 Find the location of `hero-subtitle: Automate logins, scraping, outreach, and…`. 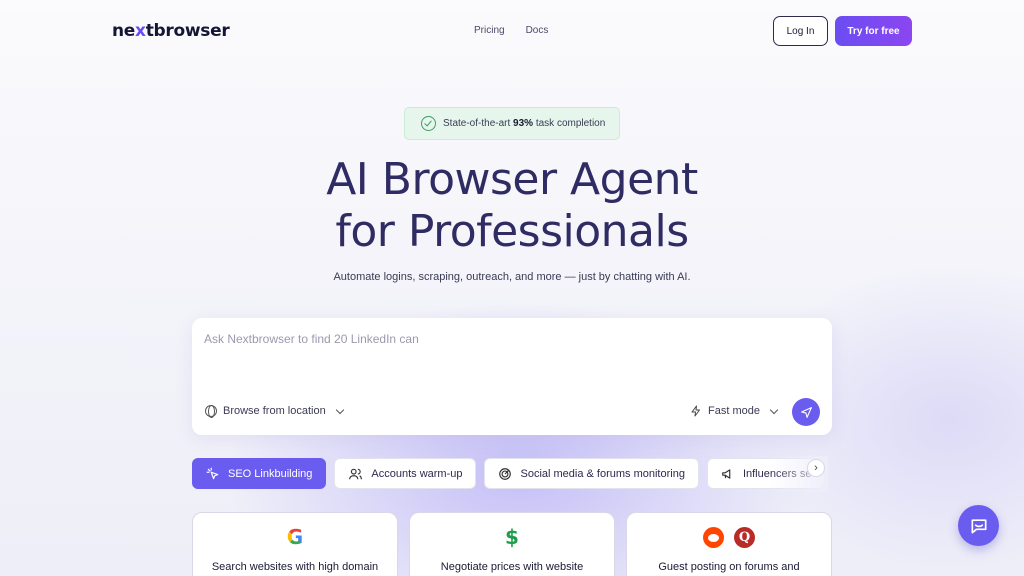

hero-subtitle: Automate logins, scraping, outreach, and… is located at coordinates (512, 277).